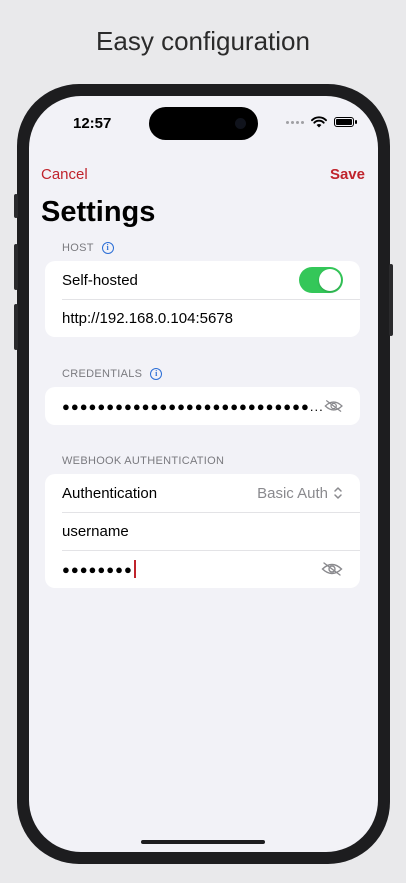  Describe the element at coordinates (338, 493) in the screenshot. I see `chevron-up-down-icon` at that location.